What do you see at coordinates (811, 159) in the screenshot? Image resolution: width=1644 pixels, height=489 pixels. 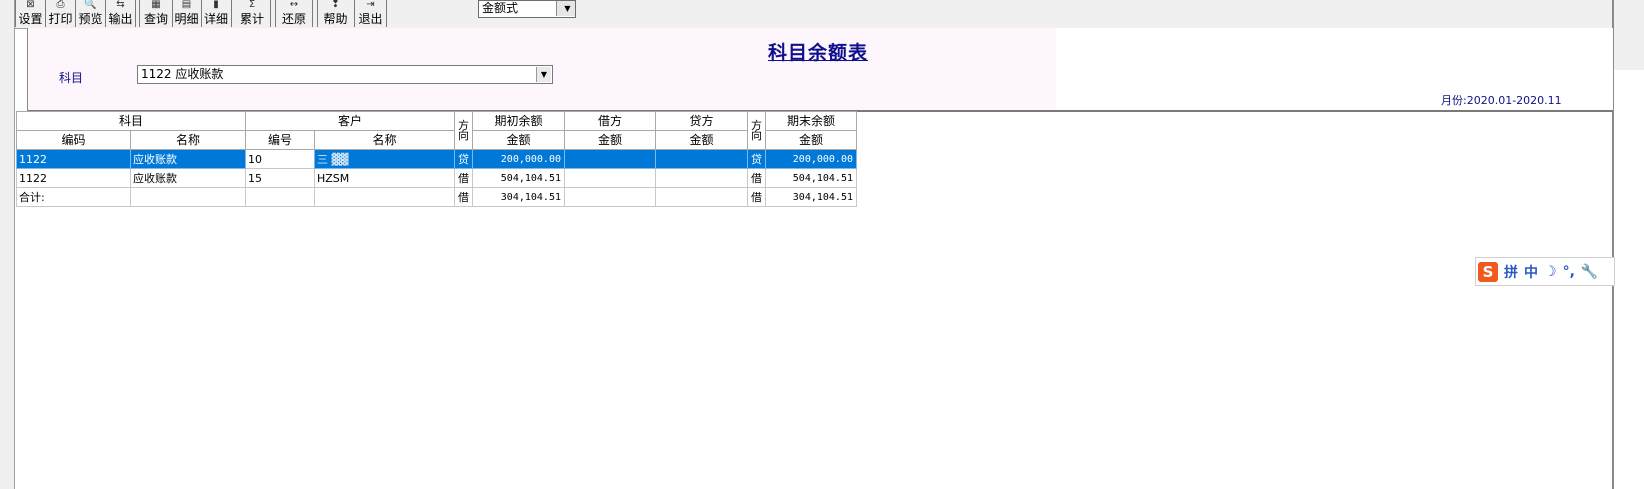 I see `cell-closing: 200,000.00` at bounding box center [811, 159].